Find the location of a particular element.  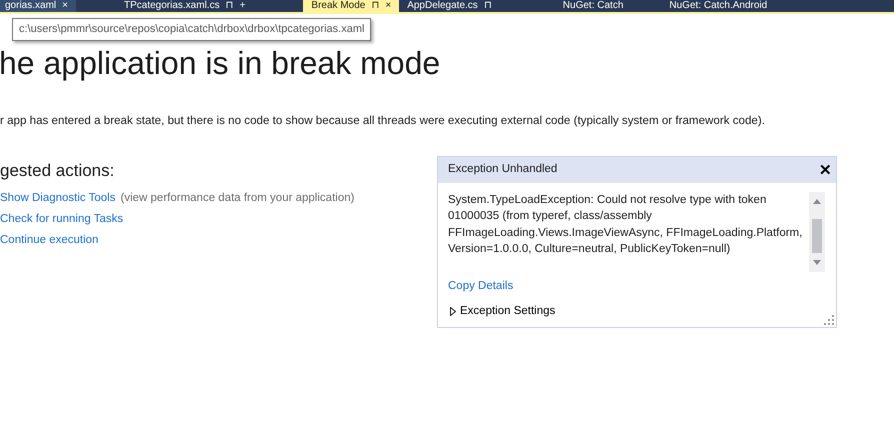

path-tooltip: c:\users\pmmr\source\repos\copia\catch\drbox\drbox\tpcategorias.xaml is located at coordinates (192, 29).